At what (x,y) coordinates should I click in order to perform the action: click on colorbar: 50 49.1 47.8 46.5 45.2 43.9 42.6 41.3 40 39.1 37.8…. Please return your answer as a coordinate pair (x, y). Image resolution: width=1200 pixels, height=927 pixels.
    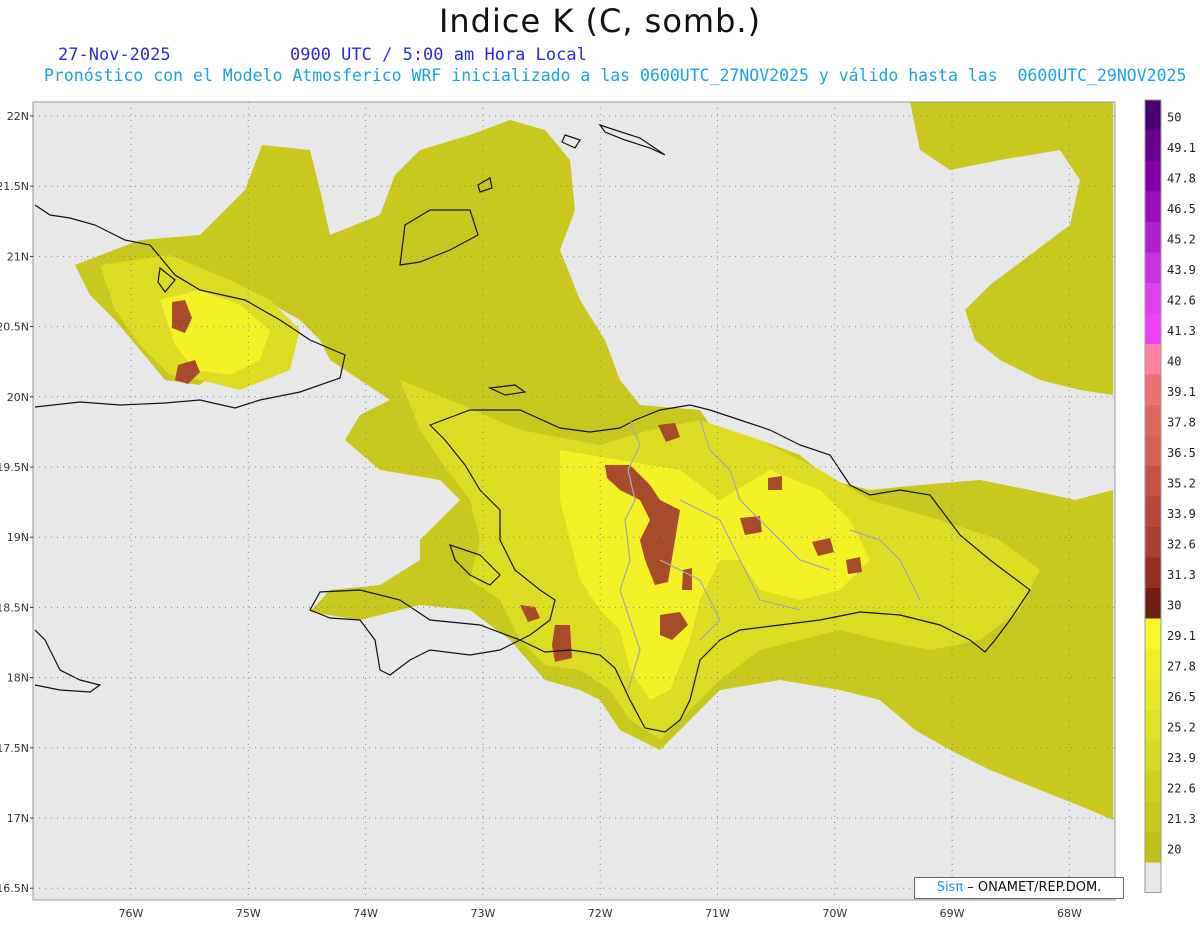
    Looking at the image, I should click on (1170, 496).